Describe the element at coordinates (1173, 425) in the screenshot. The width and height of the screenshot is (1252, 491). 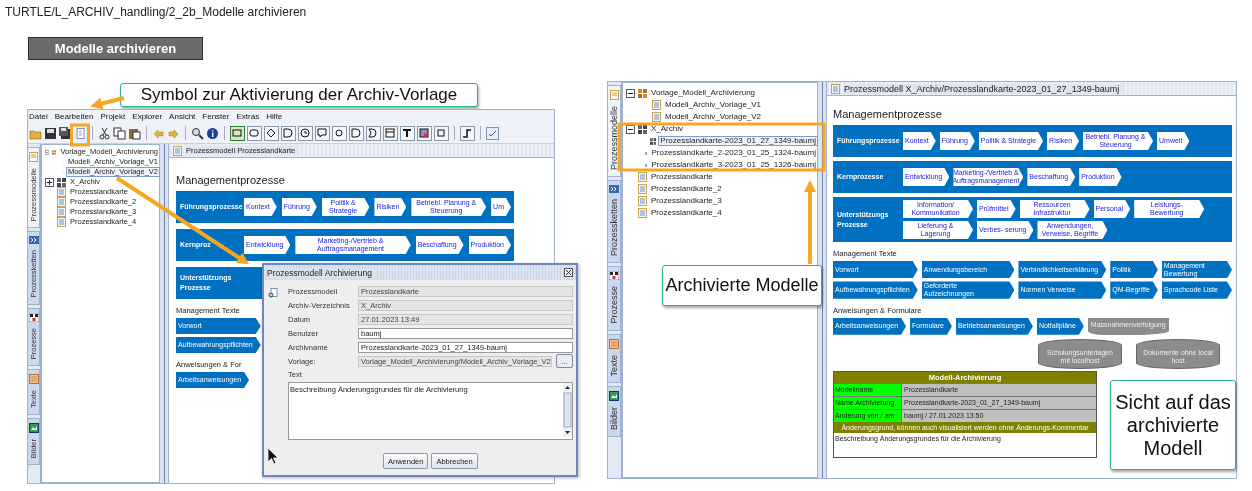
I see `callout: Sicht auf das archivierte Modell` at that location.